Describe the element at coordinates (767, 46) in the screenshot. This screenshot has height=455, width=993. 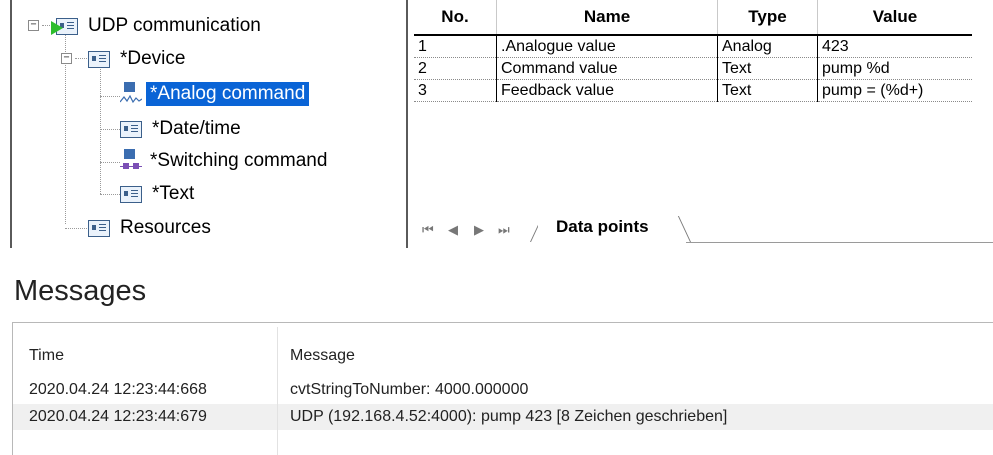
I see `cell-type: Analog` at that location.